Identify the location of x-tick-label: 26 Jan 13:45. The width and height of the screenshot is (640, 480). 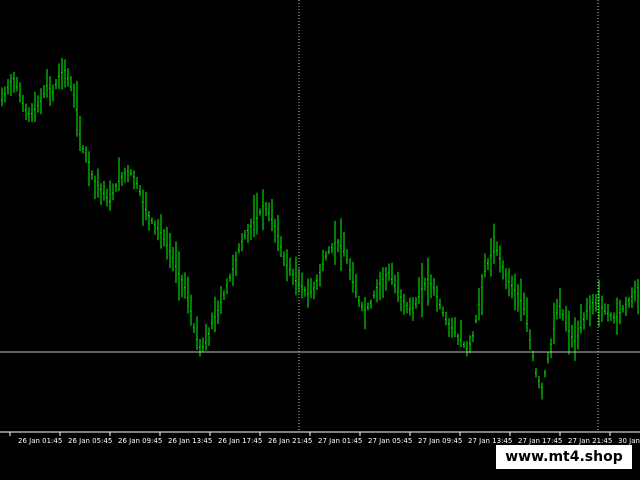
(190, 441).